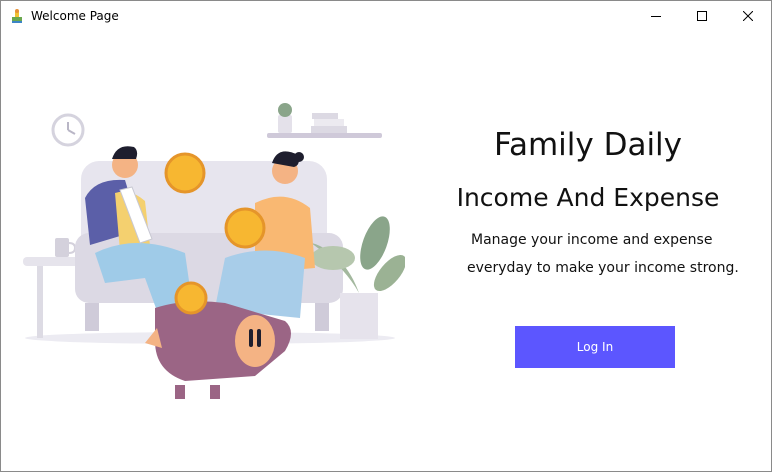 This screenshot has height=472, width=772. I want to click on minimize-button, so click(656, 16).